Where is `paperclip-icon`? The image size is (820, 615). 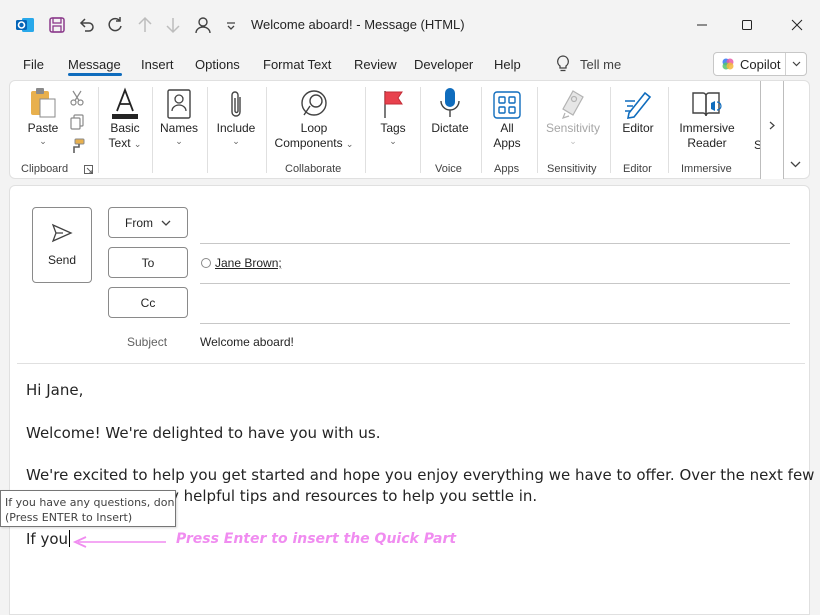
paperclip-icon is located at coordinates (236, 102).